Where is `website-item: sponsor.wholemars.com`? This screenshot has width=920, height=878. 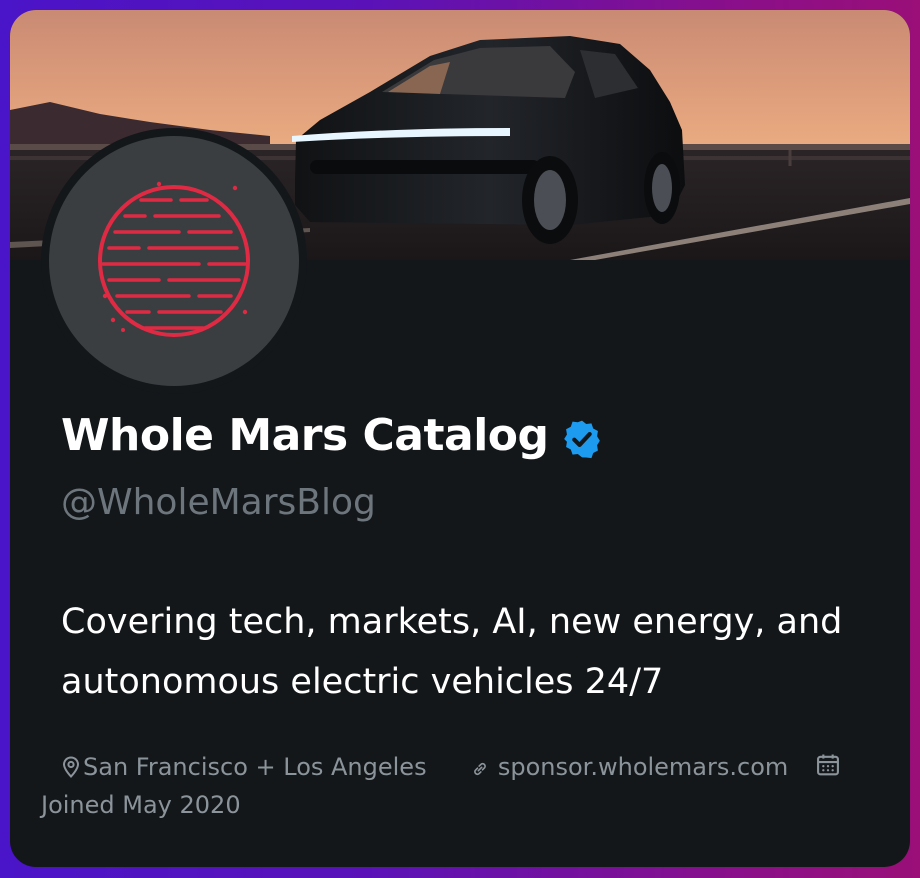 website-item: sponsor.wholemars.com is located at coordinates (629, 767).